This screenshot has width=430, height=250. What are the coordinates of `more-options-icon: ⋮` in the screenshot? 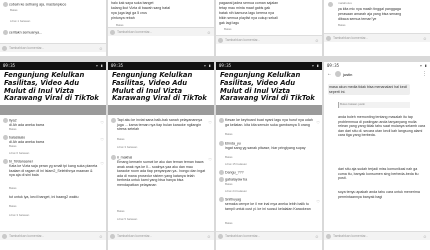 It's located at (424, 74).